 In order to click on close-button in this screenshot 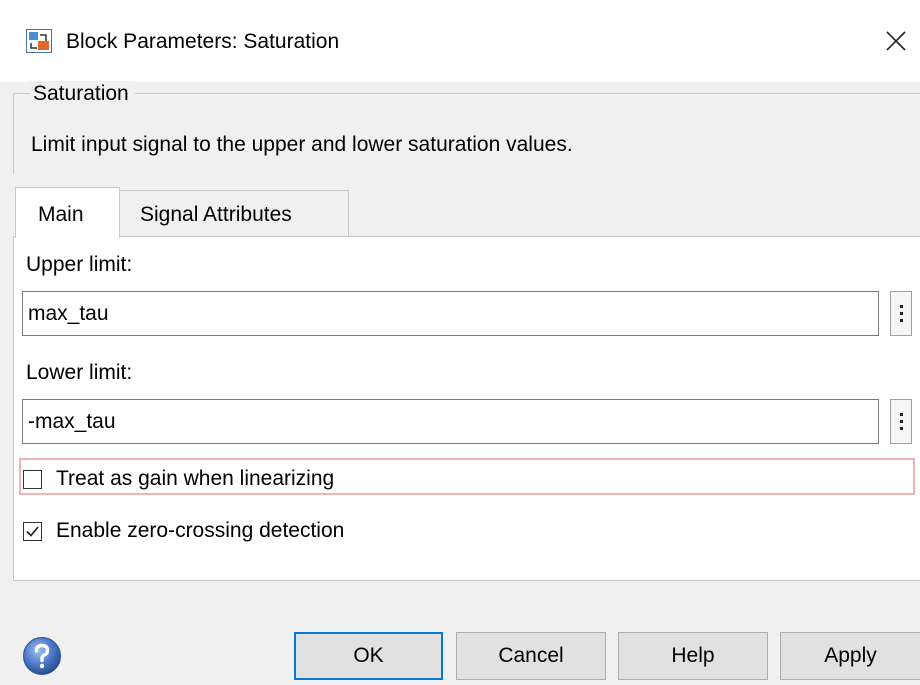, I will do `click(896, 41)`.